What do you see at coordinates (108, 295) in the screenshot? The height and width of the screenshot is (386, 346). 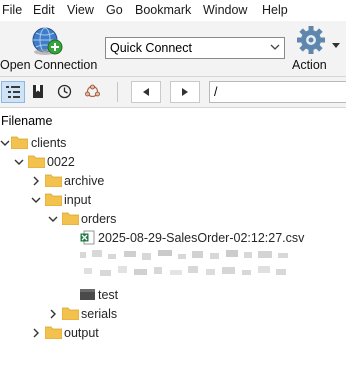 I see `tree-row-label: test` at bounding box center [108, 295].